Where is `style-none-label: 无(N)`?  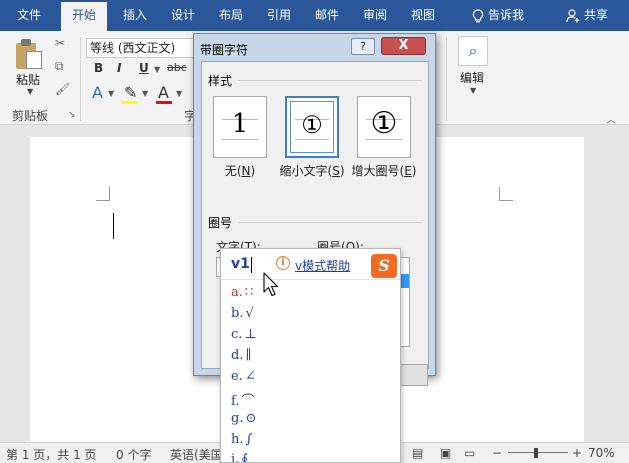
style-none-label: 无(N) is located at coordinates (240, 170).